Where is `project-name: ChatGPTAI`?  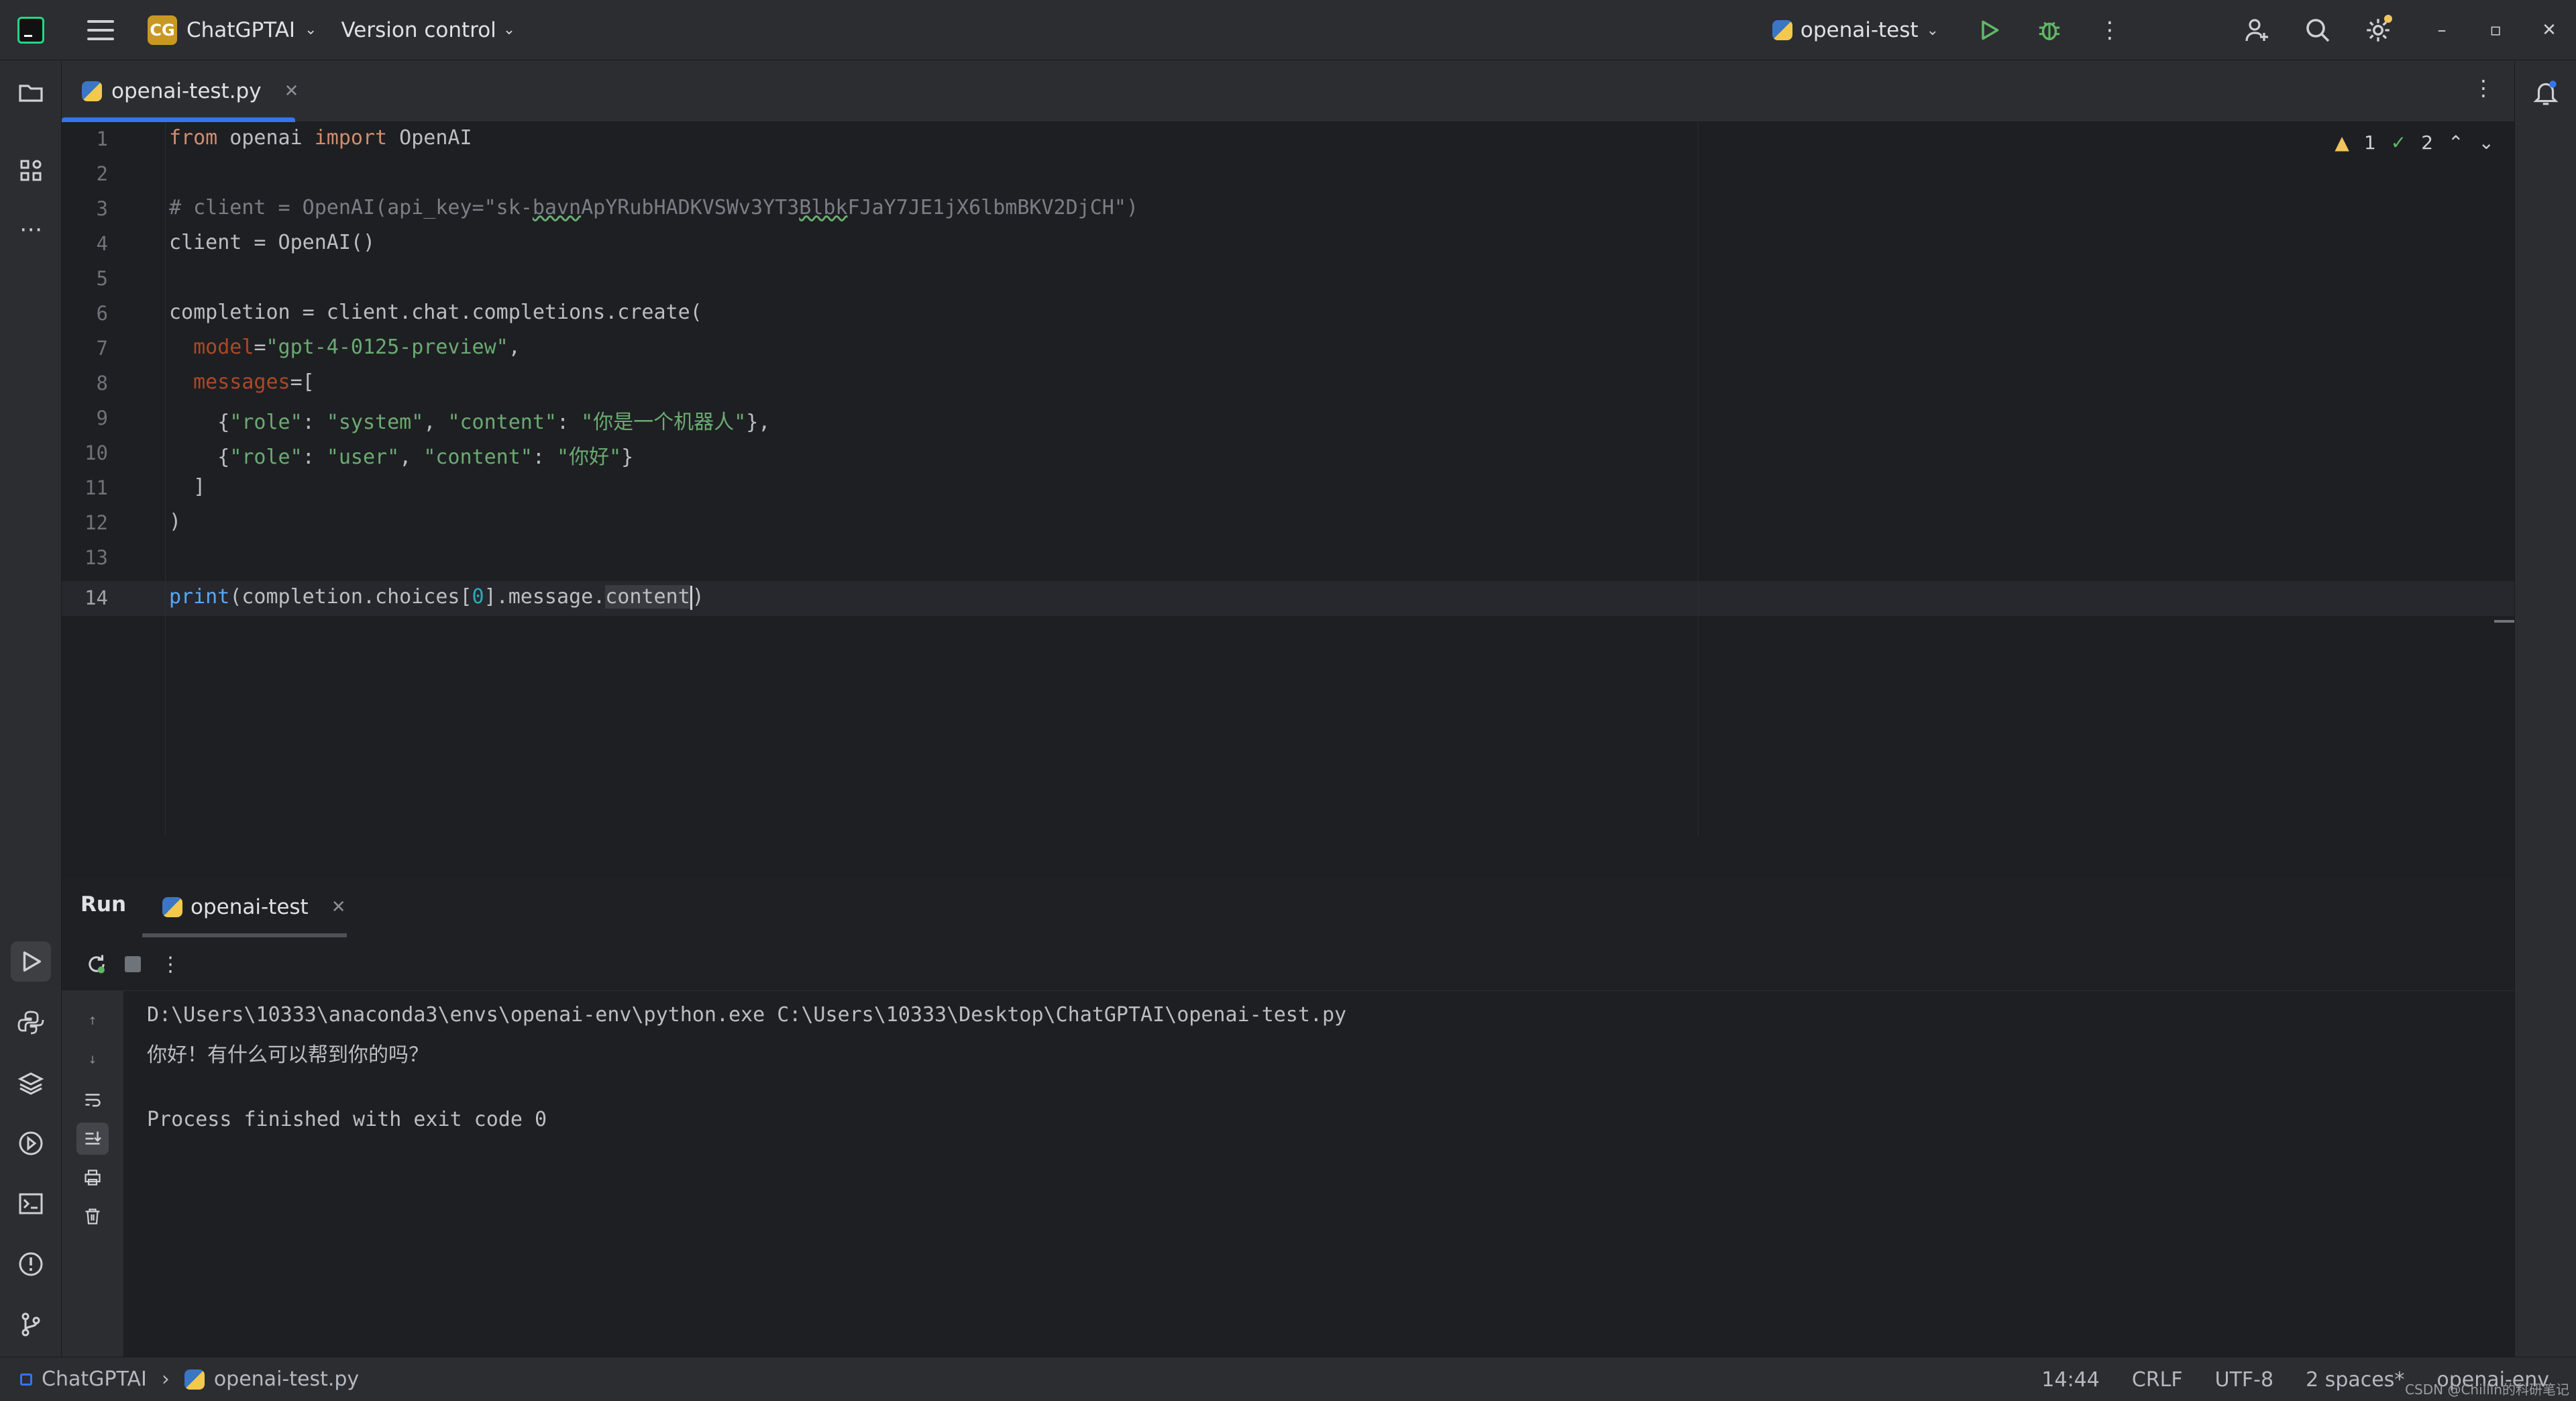 project-name: ChatGPTAI is located at coordinates (241, 30).